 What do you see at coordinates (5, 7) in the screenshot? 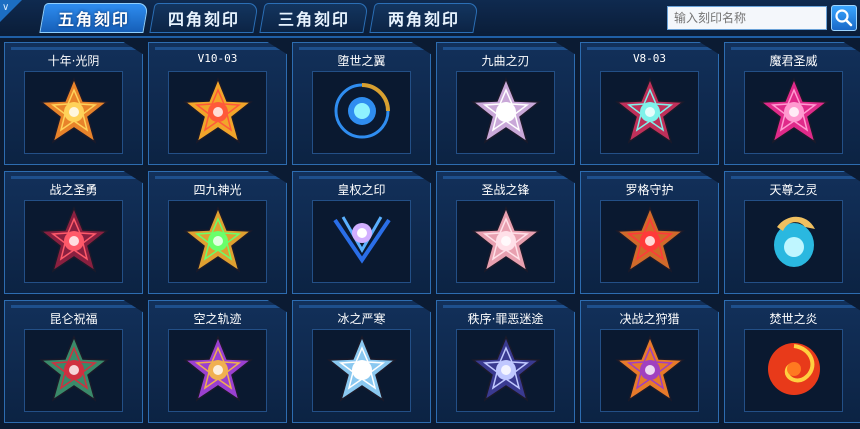
I see `chevron-down-icon: ∨` at bounding box center [5, 7].